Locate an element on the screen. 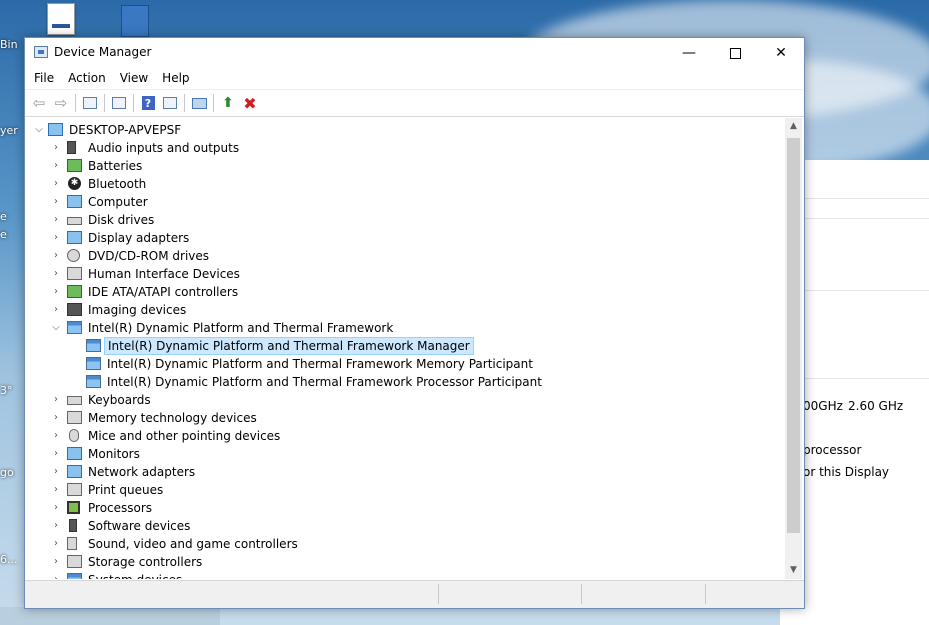 Image resolution: width=929 pixels, height=625 pixels. tree-category: › Disk drives is located at coordinates (405, 220).